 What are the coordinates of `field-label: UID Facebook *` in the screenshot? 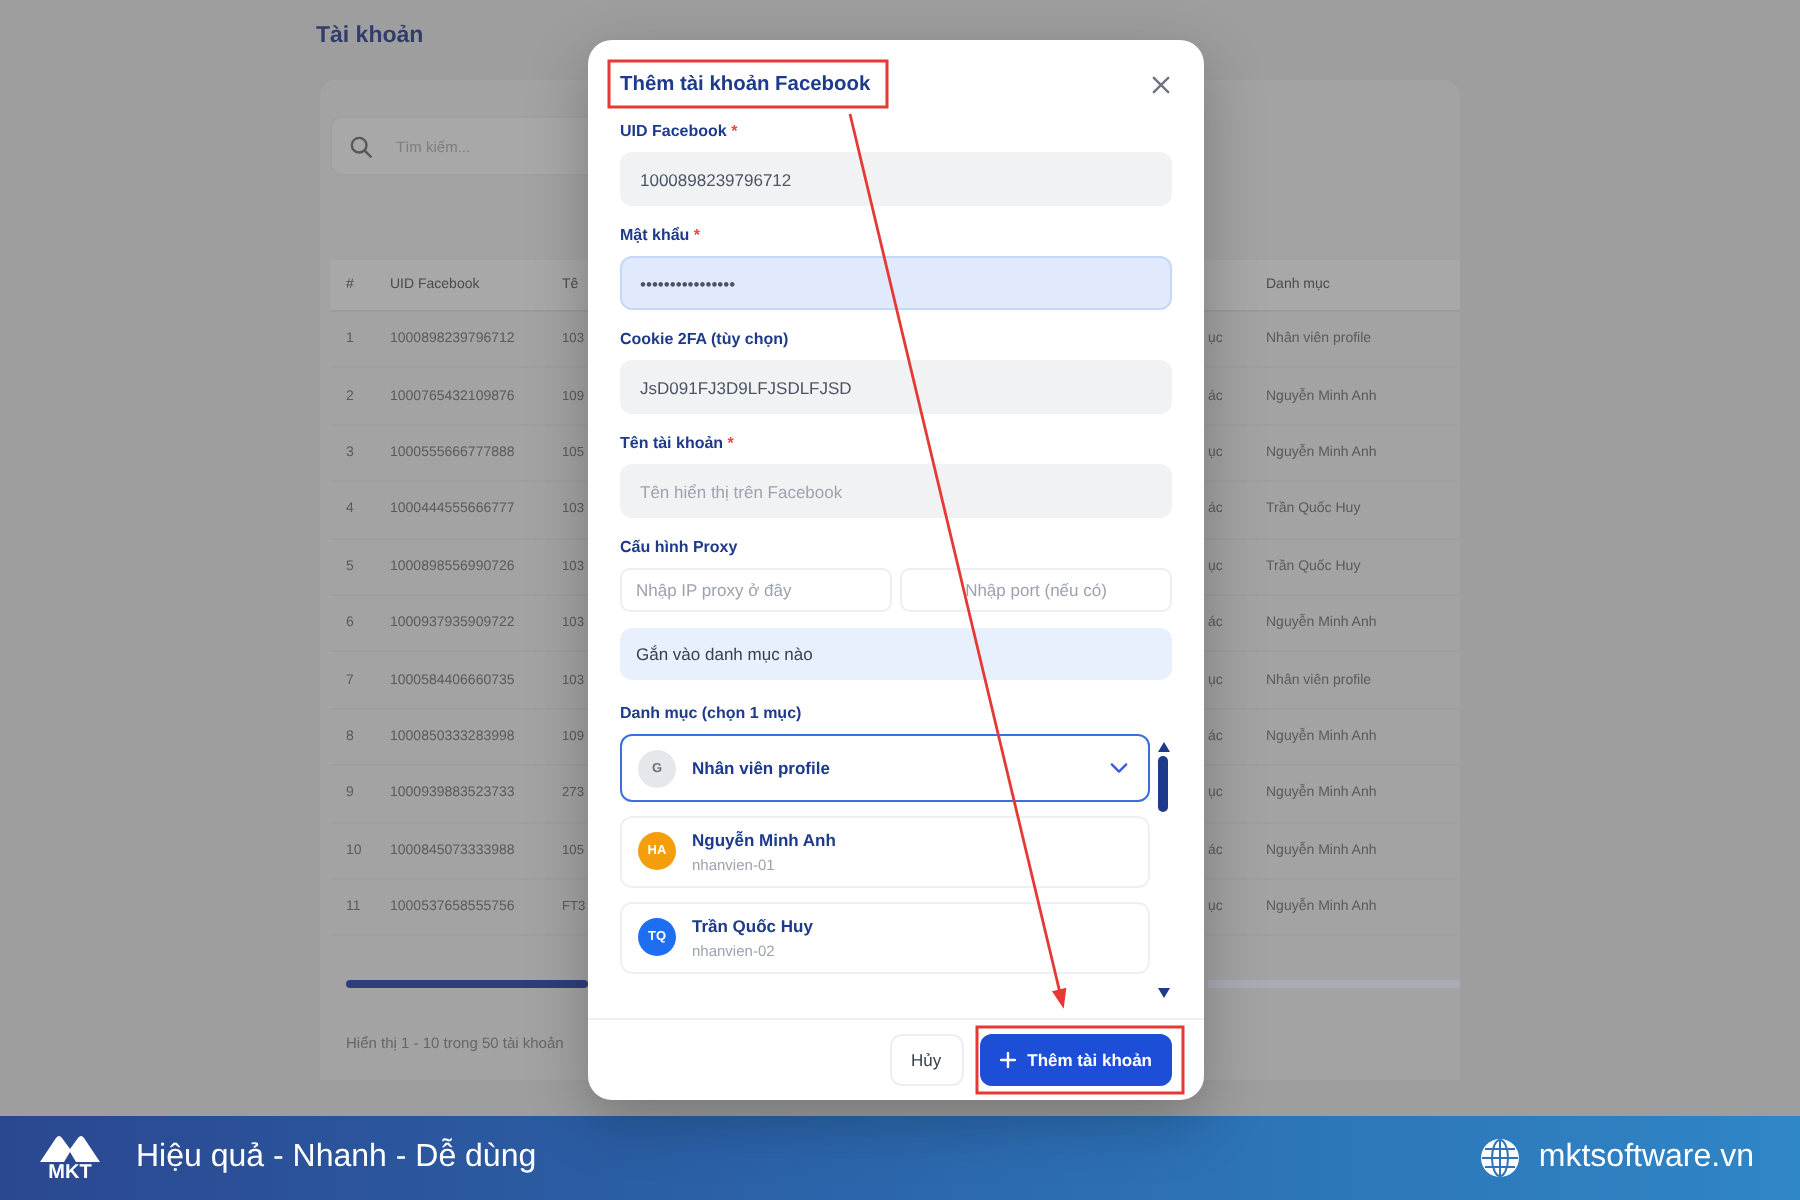 It's located at (679, 132).